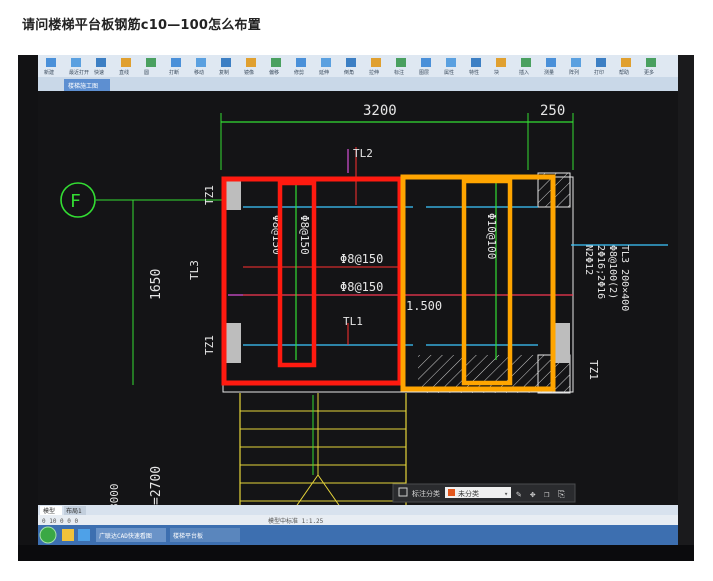  Describe the element at coordinates (524, 72) in the screenshot. I see `toolbar-label: 插入` at that location.